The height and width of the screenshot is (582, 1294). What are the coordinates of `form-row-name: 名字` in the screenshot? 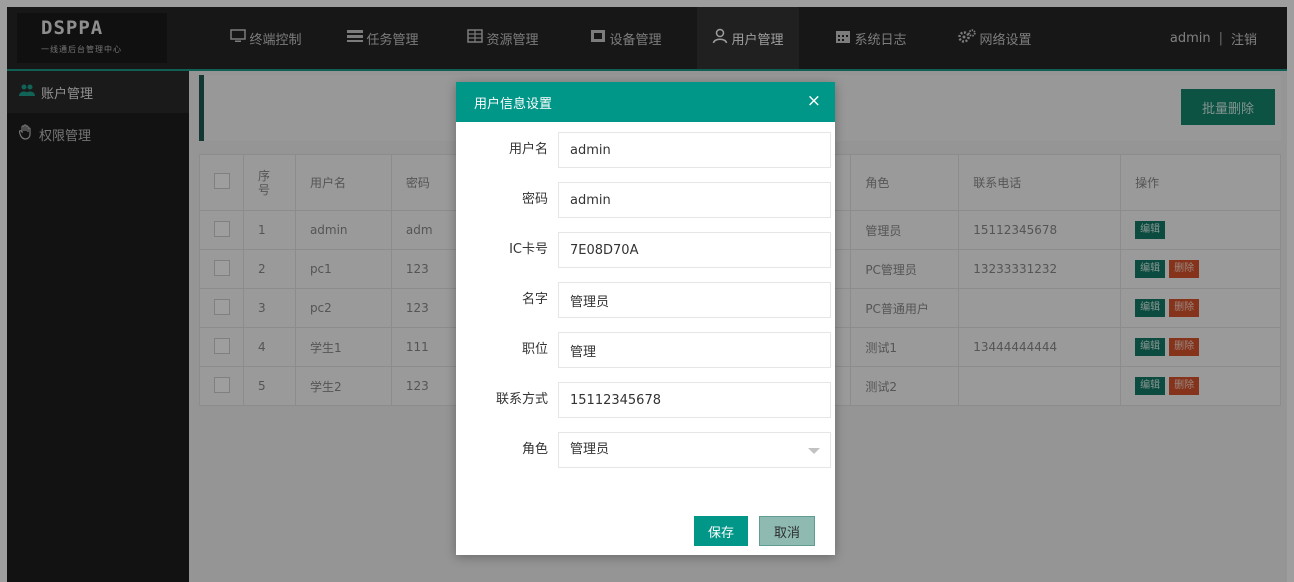 It's located at (645, 300).